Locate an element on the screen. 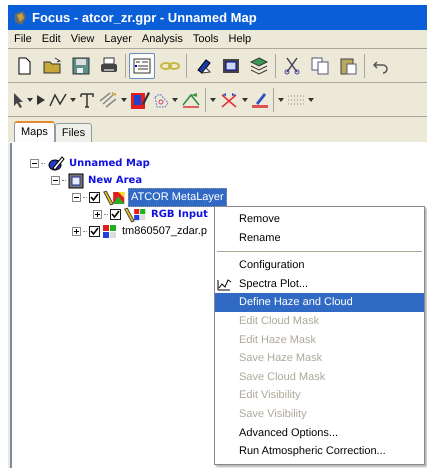 The height and width of the screenshot is (468, 427). list-button is located at coordinates (142, 66).